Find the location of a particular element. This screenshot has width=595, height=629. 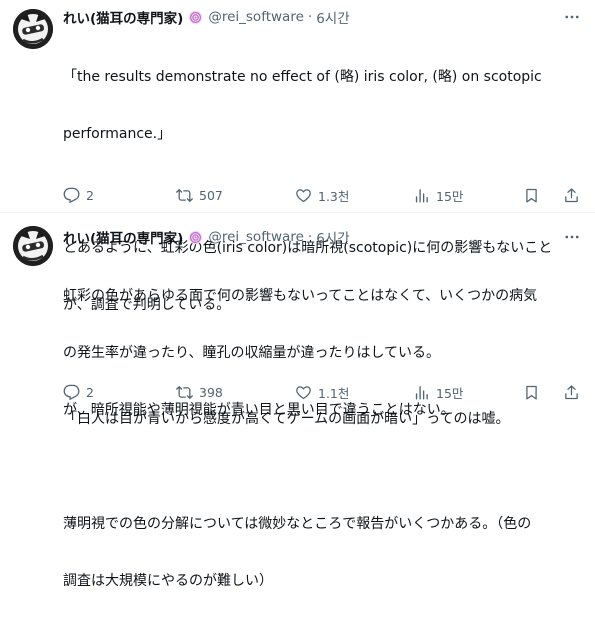

like-button: 1.1천 is located at coordinates (322, 392).